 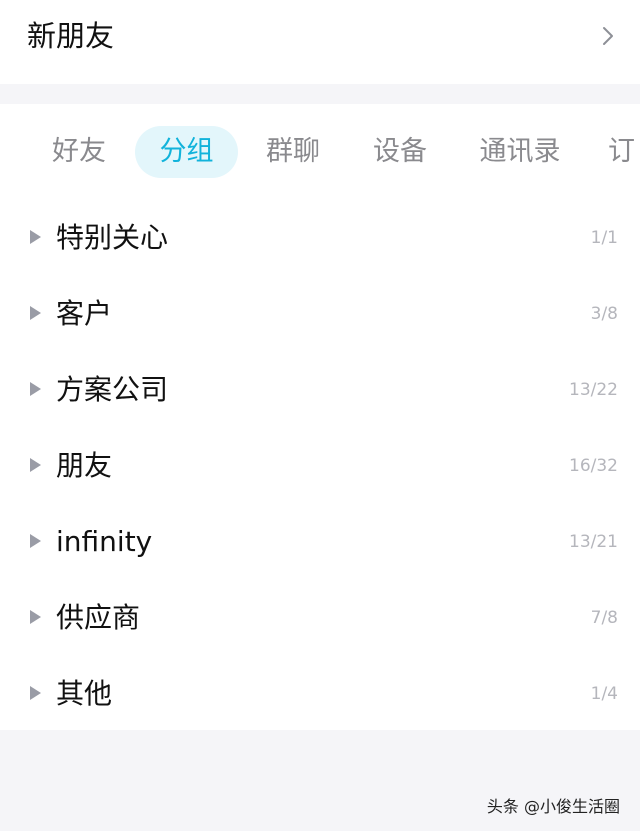 I want to click on tab-group-chats: 群聊, so click(x=293, y=152).